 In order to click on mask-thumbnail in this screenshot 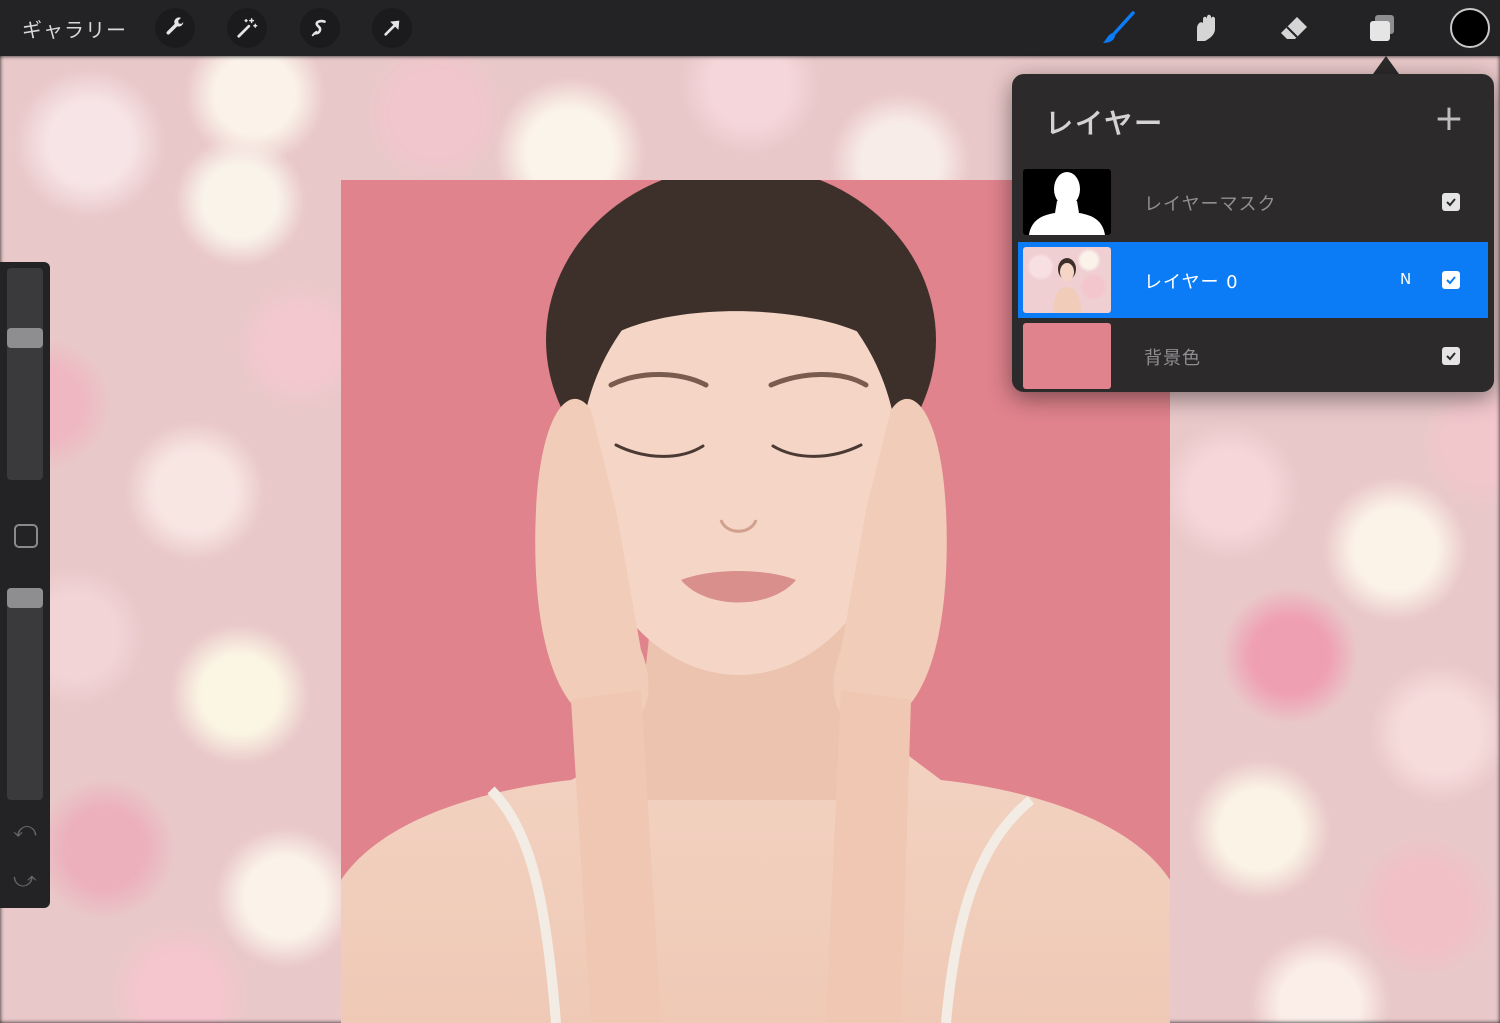, I will do `click(1067, 202)`.